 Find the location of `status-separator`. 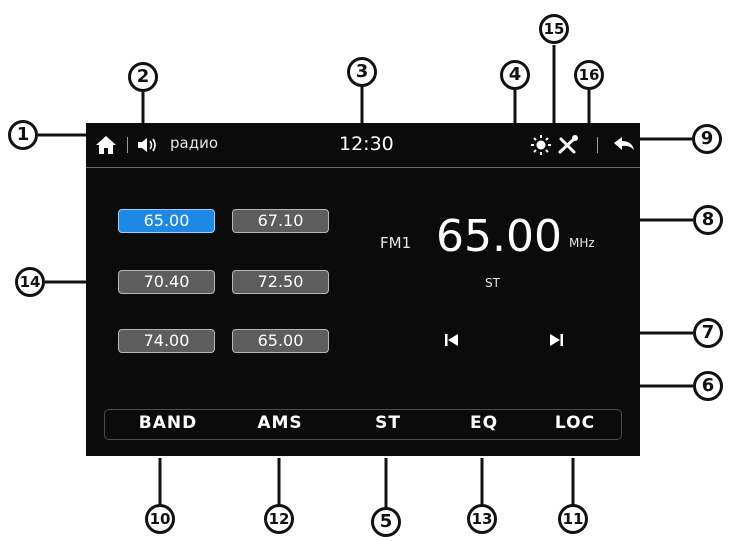

status-separator is located at coordinates (363, 167).